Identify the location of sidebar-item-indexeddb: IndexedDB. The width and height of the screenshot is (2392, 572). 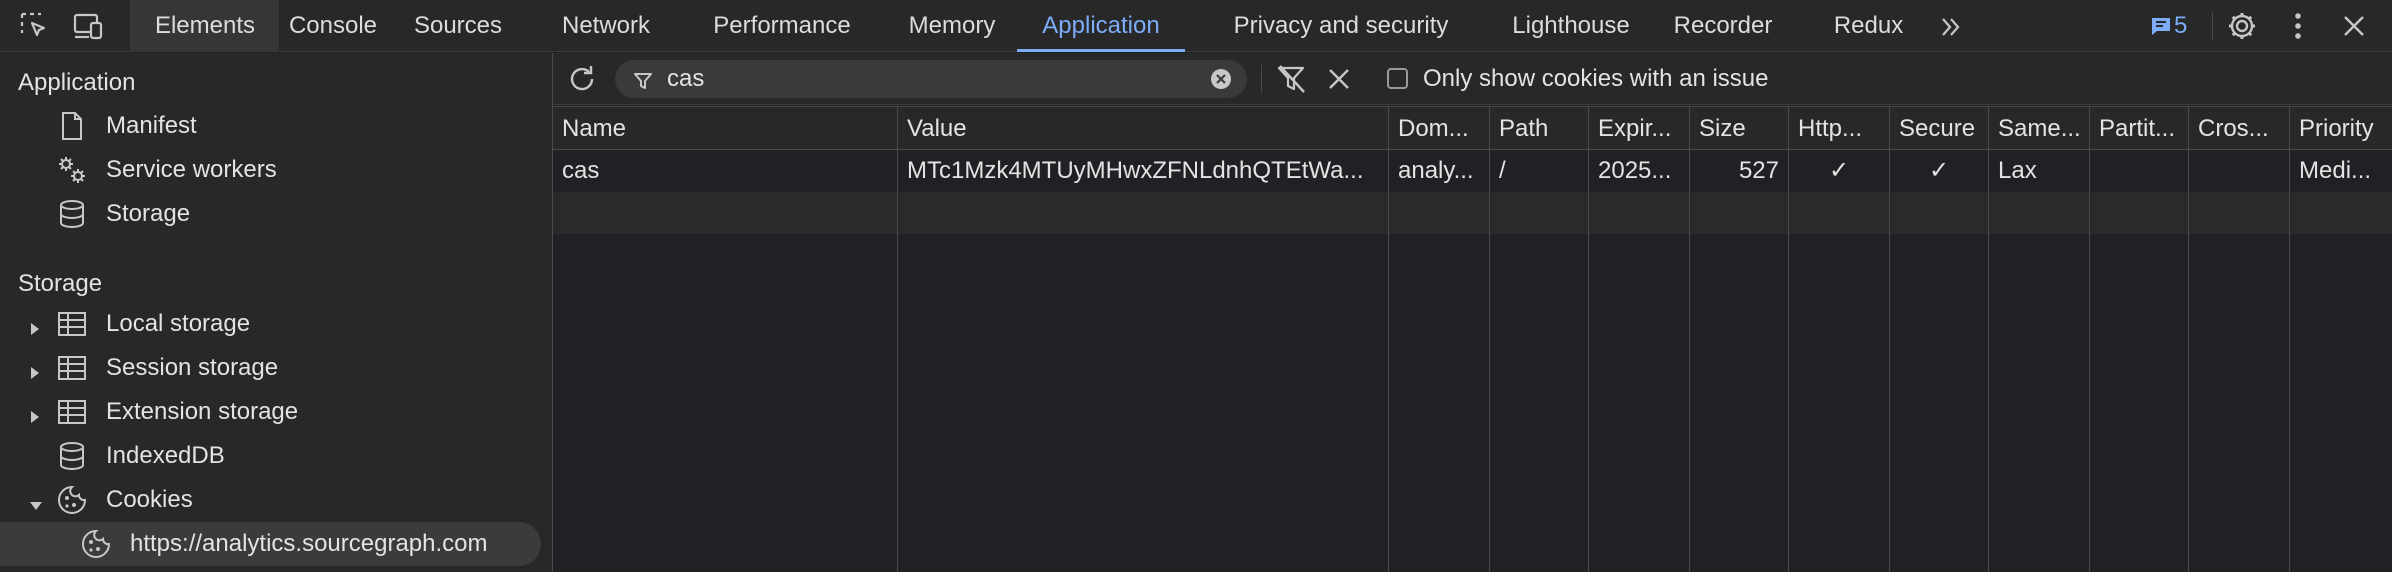
(276, 456).